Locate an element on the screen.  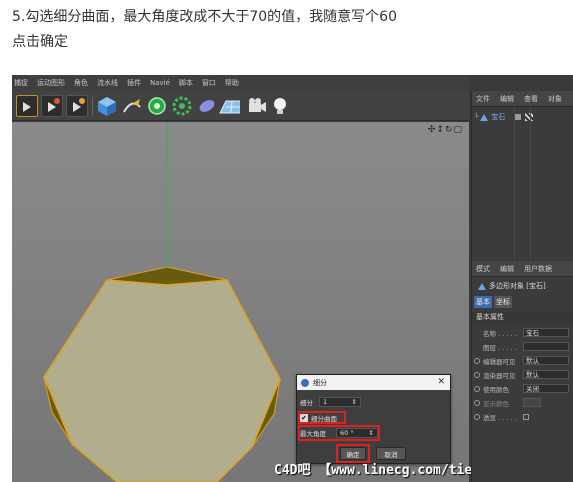
attr-value-input: 宝石 is located at coordinates (546, 332).